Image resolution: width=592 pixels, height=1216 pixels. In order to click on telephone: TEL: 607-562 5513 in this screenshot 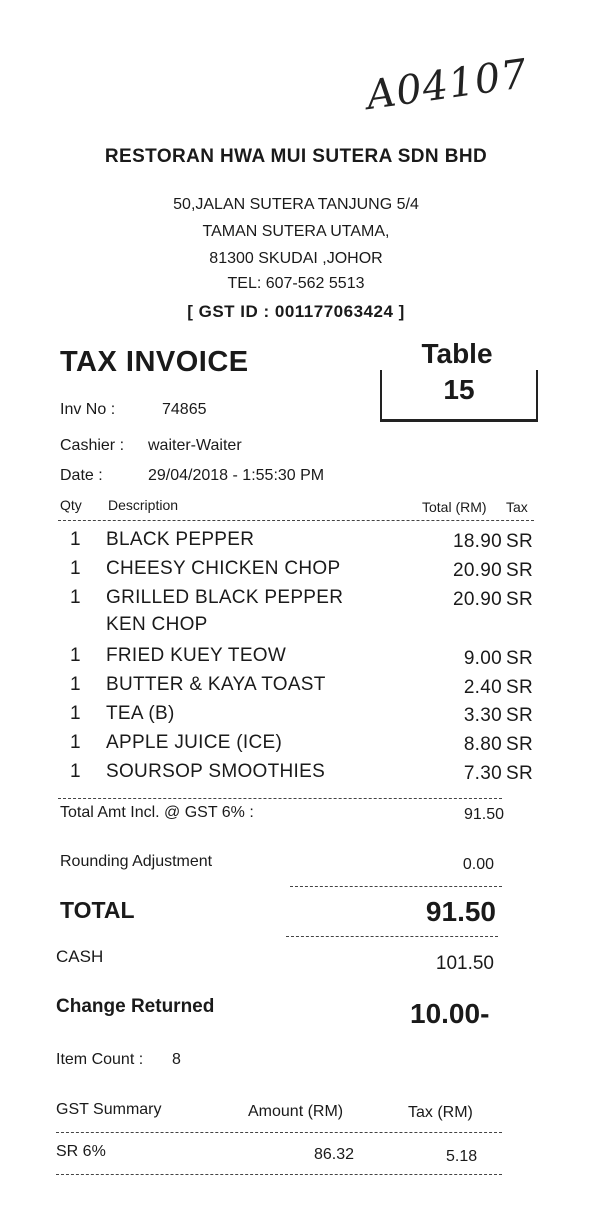, I will do `click(296, 283)`.